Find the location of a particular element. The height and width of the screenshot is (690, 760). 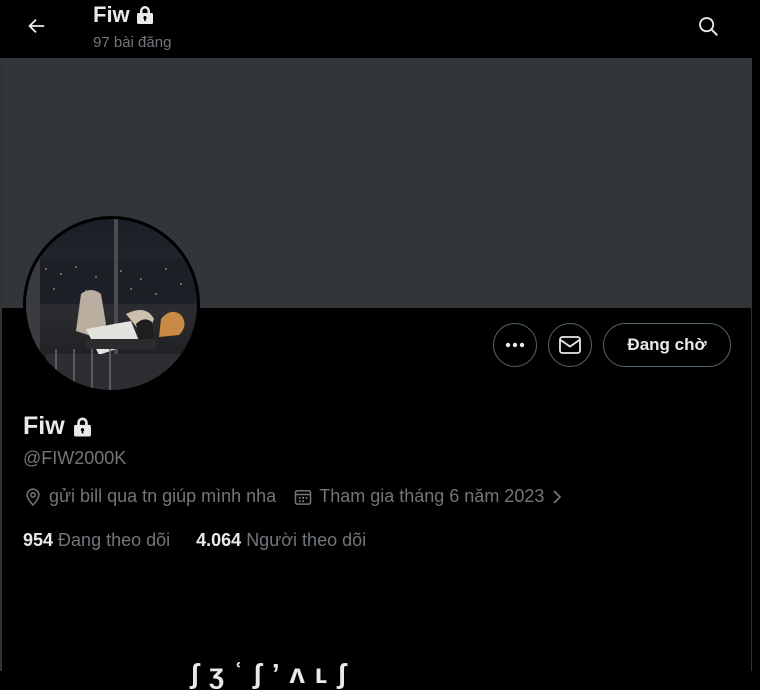

header-title: Fiw is located at coordinates (132, 15).